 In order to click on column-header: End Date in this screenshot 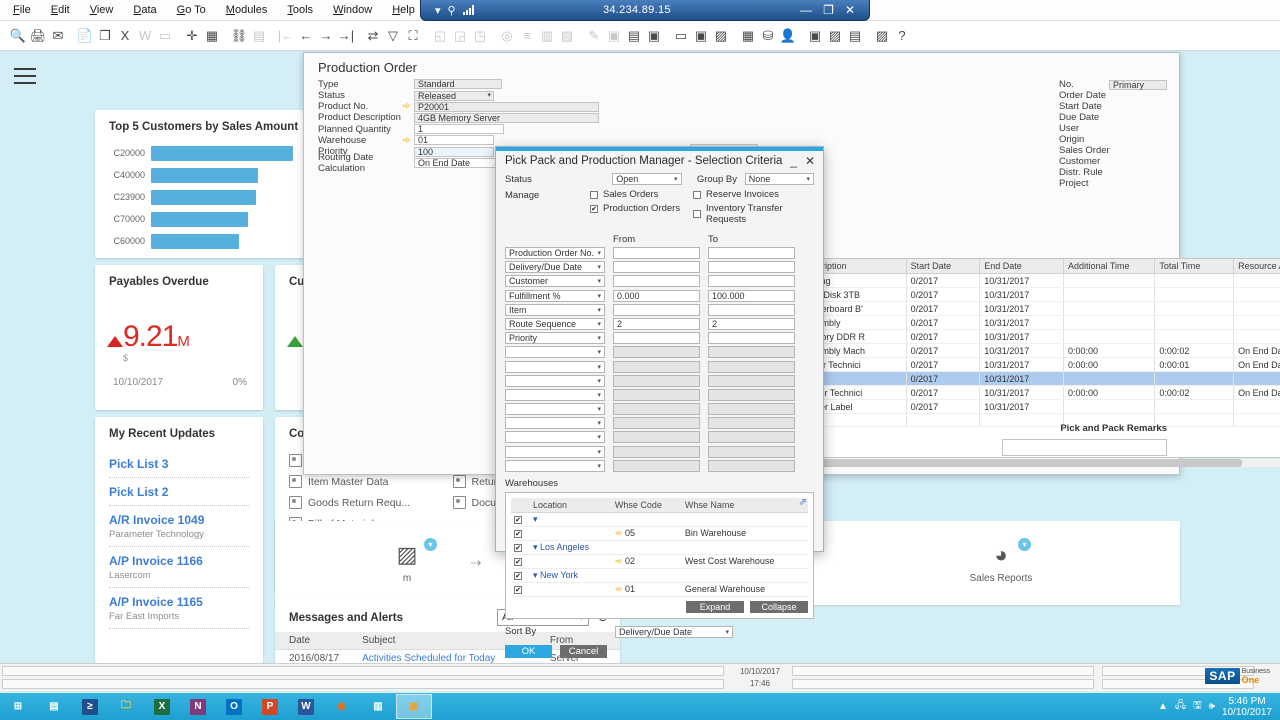, I will do `click(1022, 266)`.